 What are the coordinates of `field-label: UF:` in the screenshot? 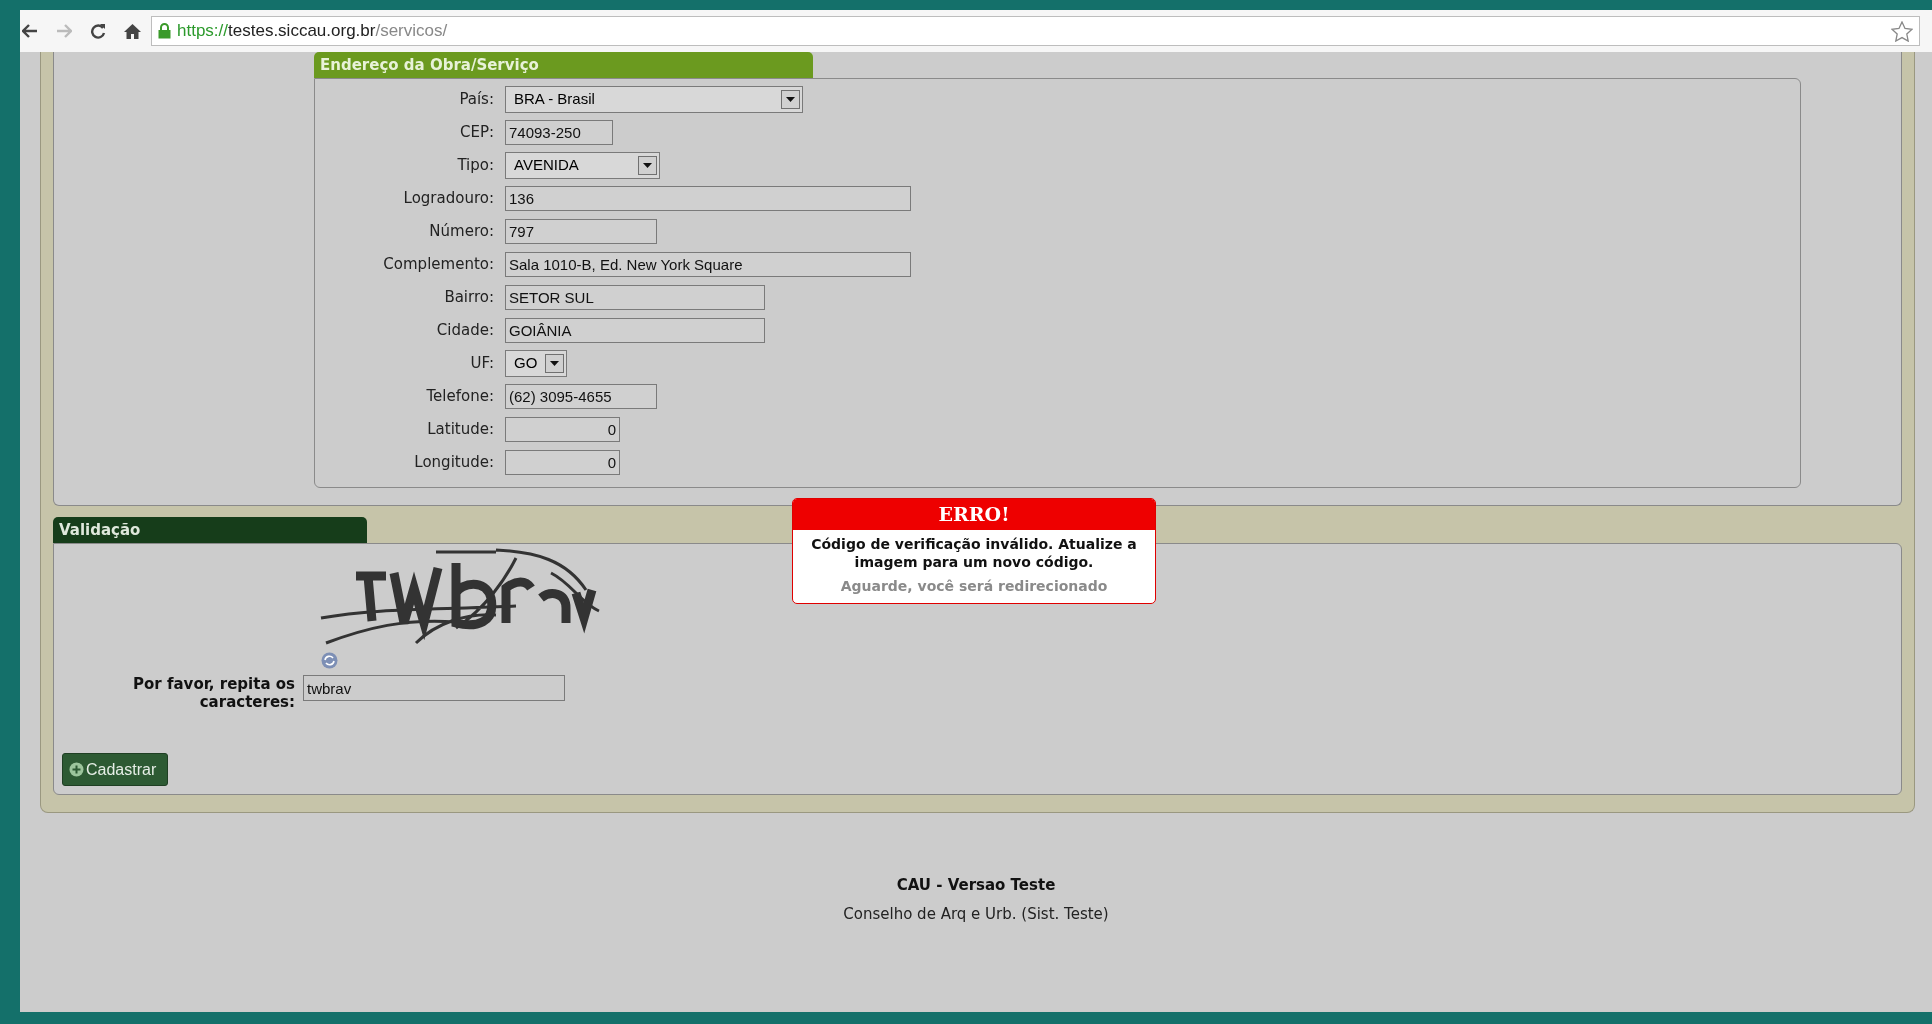 It's located at (482, 364).